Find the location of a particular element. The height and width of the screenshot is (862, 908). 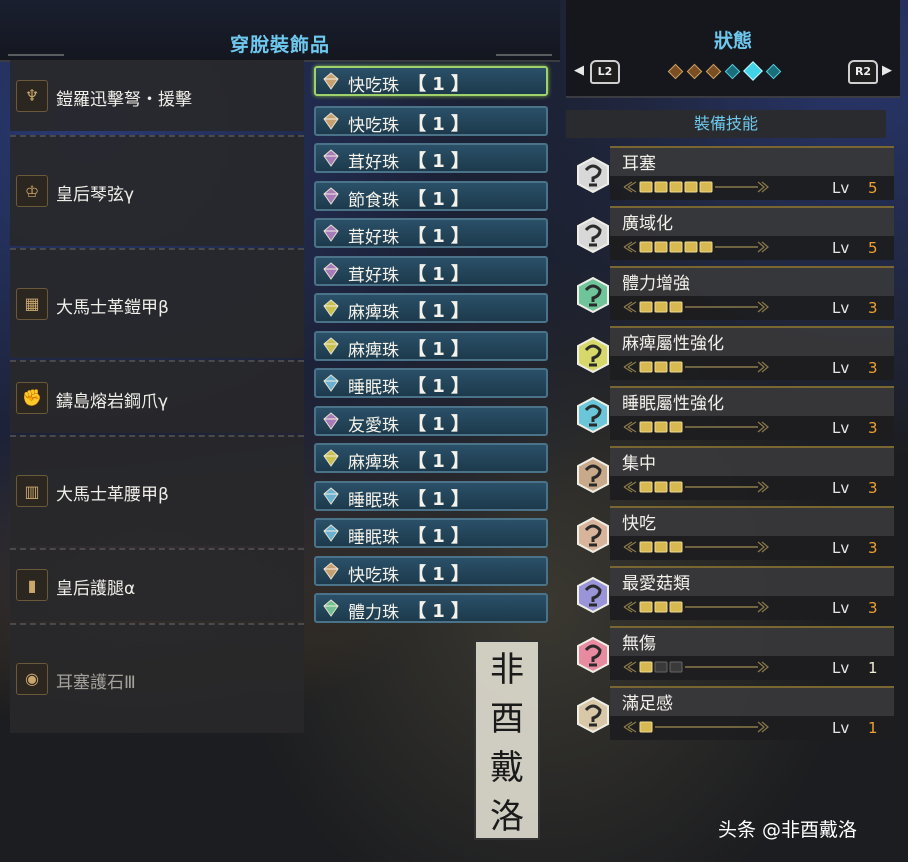

skill-row: 最愛菇類 Lv 3 is located at coordinates (732, 594).